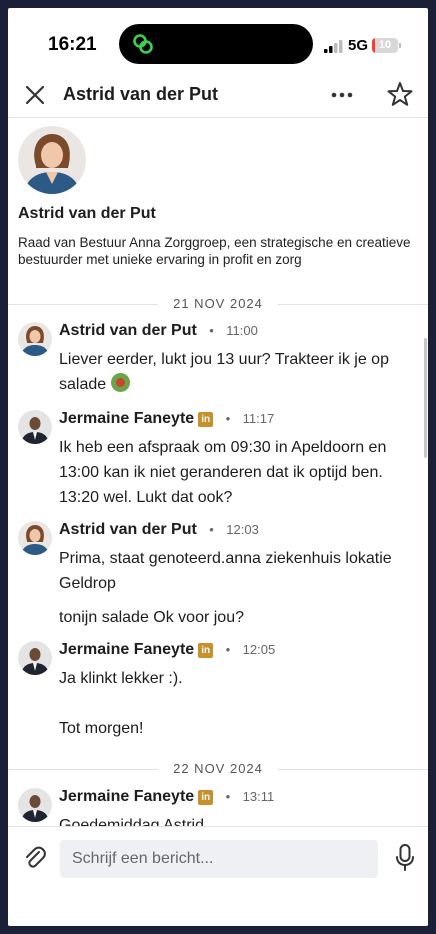 The height and width of the screenshot is (934, 436). Describe the element at coordinates (140, 94) in the screenshot. I see `header-title: Astrid van der Put` at that location.